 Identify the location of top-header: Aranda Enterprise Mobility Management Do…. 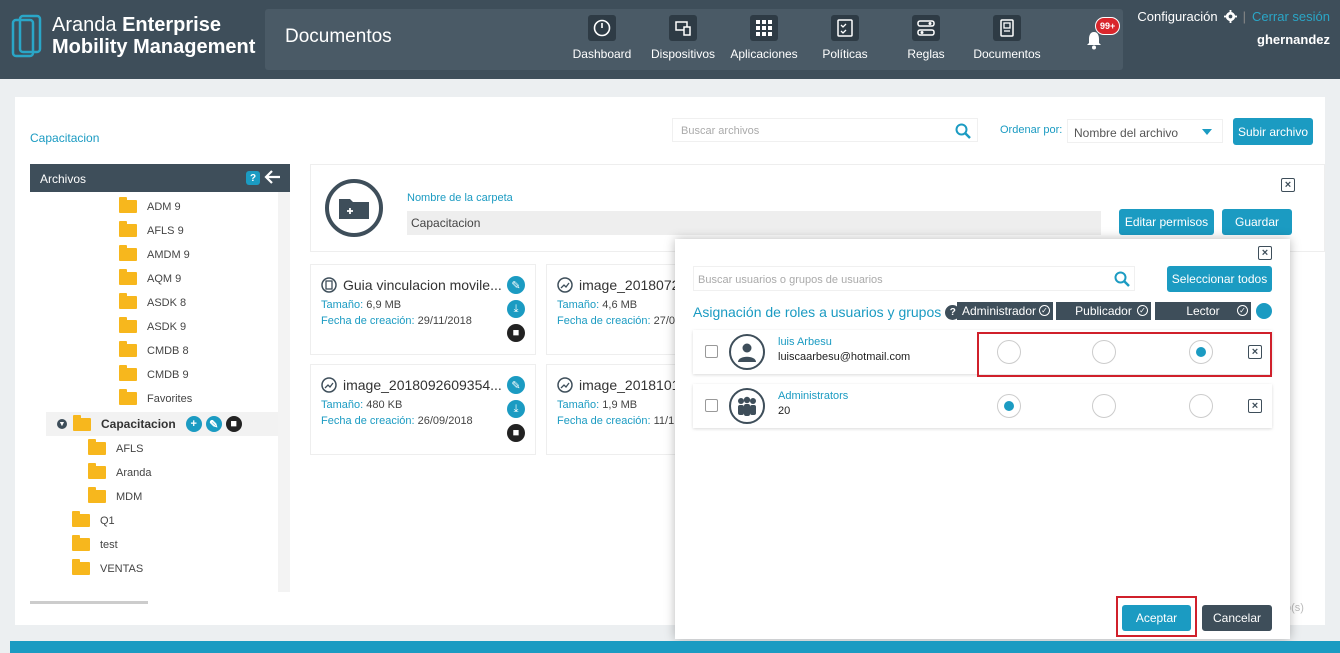
(670, 39).